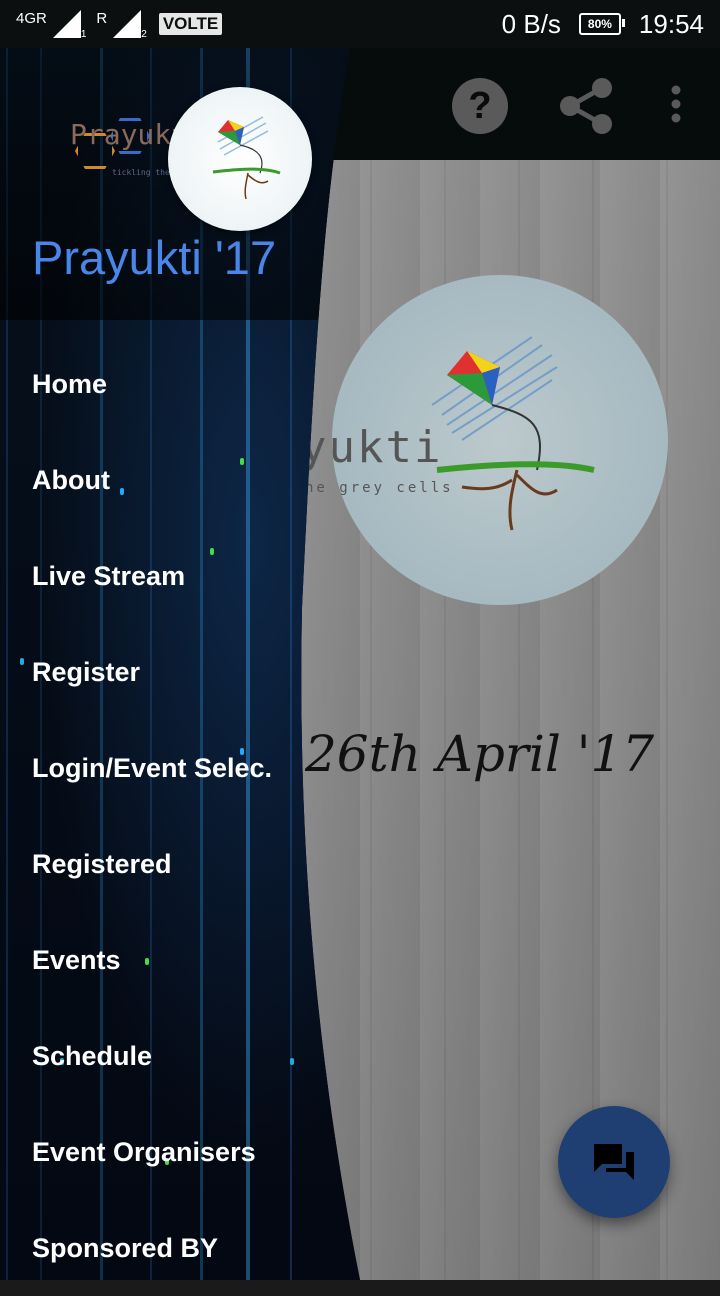 This screenshot has height=1296, width=720. I want to click on menu-item-schedule: Schedule, so click(180, 1056).